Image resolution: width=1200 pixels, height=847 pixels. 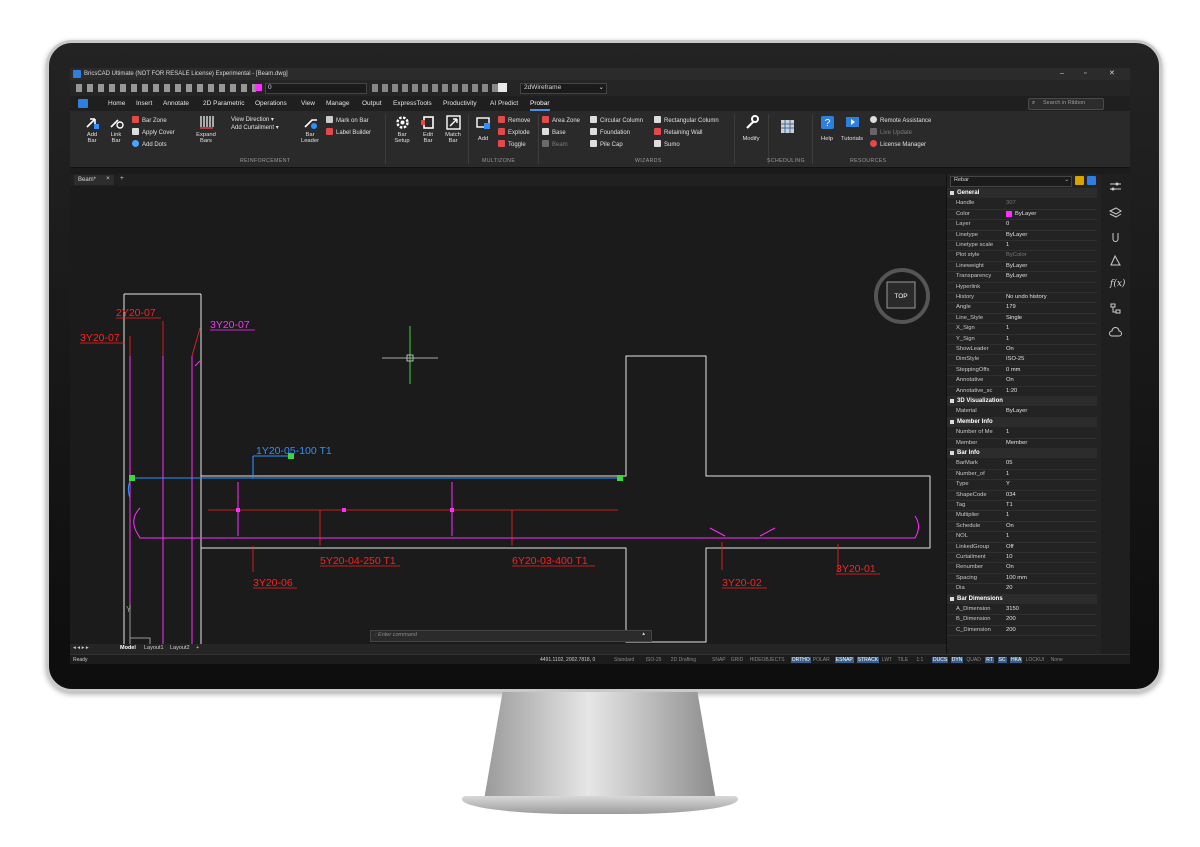 I want to click on bar-zone-button: Bar Zone, so click(x=149, y=120).